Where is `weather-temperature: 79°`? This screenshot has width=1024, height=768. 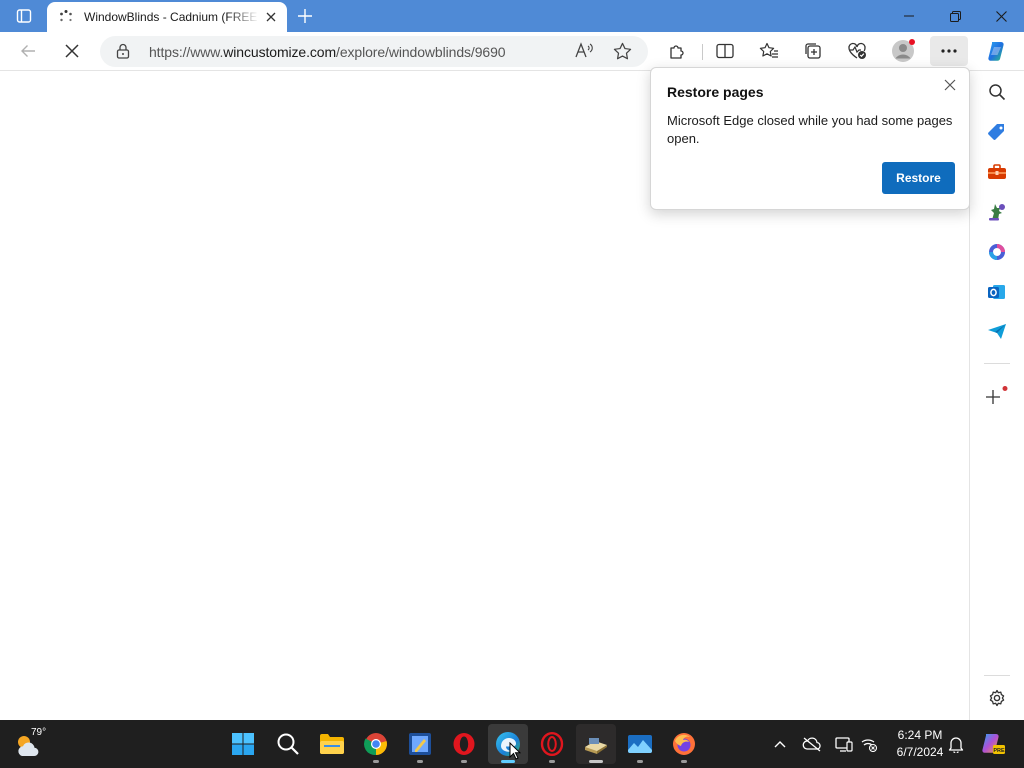
weather-temperature: 79° is located at coordinates (39, 732).